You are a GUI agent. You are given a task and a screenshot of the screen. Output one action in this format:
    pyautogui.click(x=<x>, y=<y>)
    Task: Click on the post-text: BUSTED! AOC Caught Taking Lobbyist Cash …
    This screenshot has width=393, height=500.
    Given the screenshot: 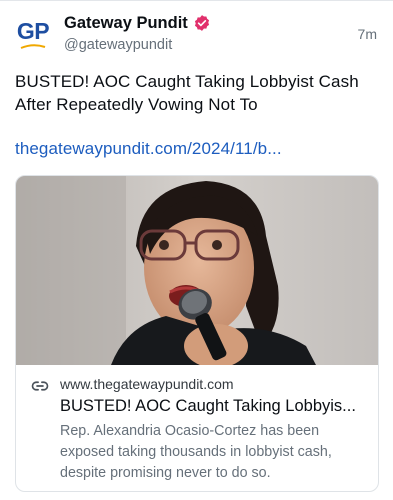 What is the action you would take?
    pyautogui.click(x=187, y=93)
    